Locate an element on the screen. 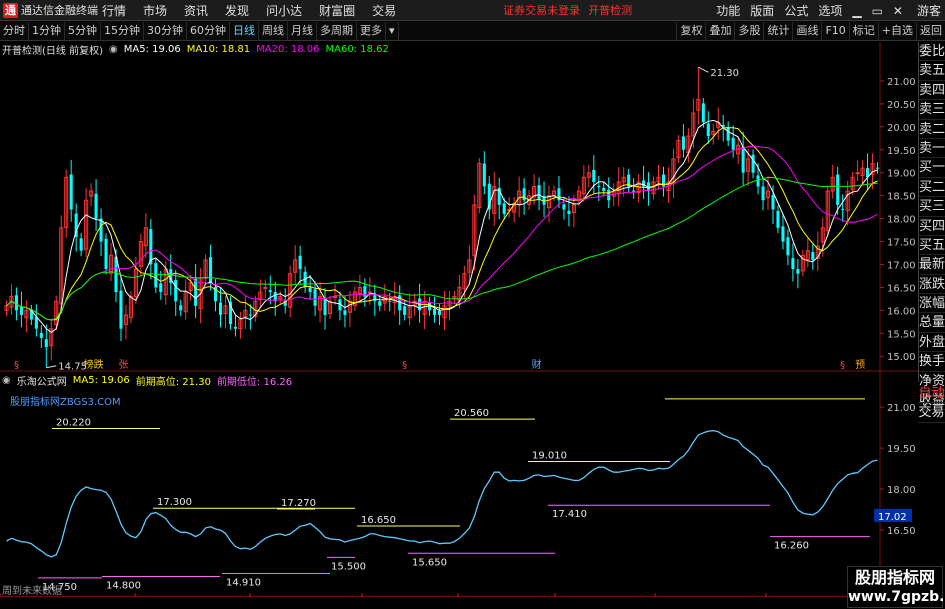 Image resolution: width=945 pixels, height=609 pixels. high-price-label: 21.30 is located at coordinates (724, 73).